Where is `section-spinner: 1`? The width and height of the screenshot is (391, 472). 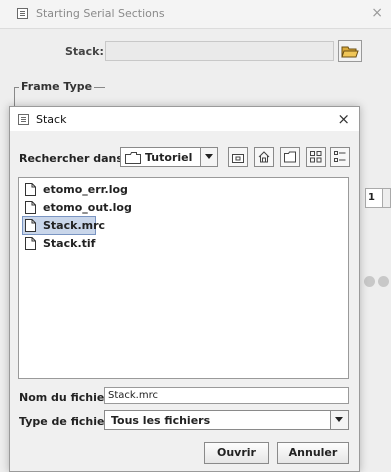
section-spinner: 1 is located at coordinates (378, 198).